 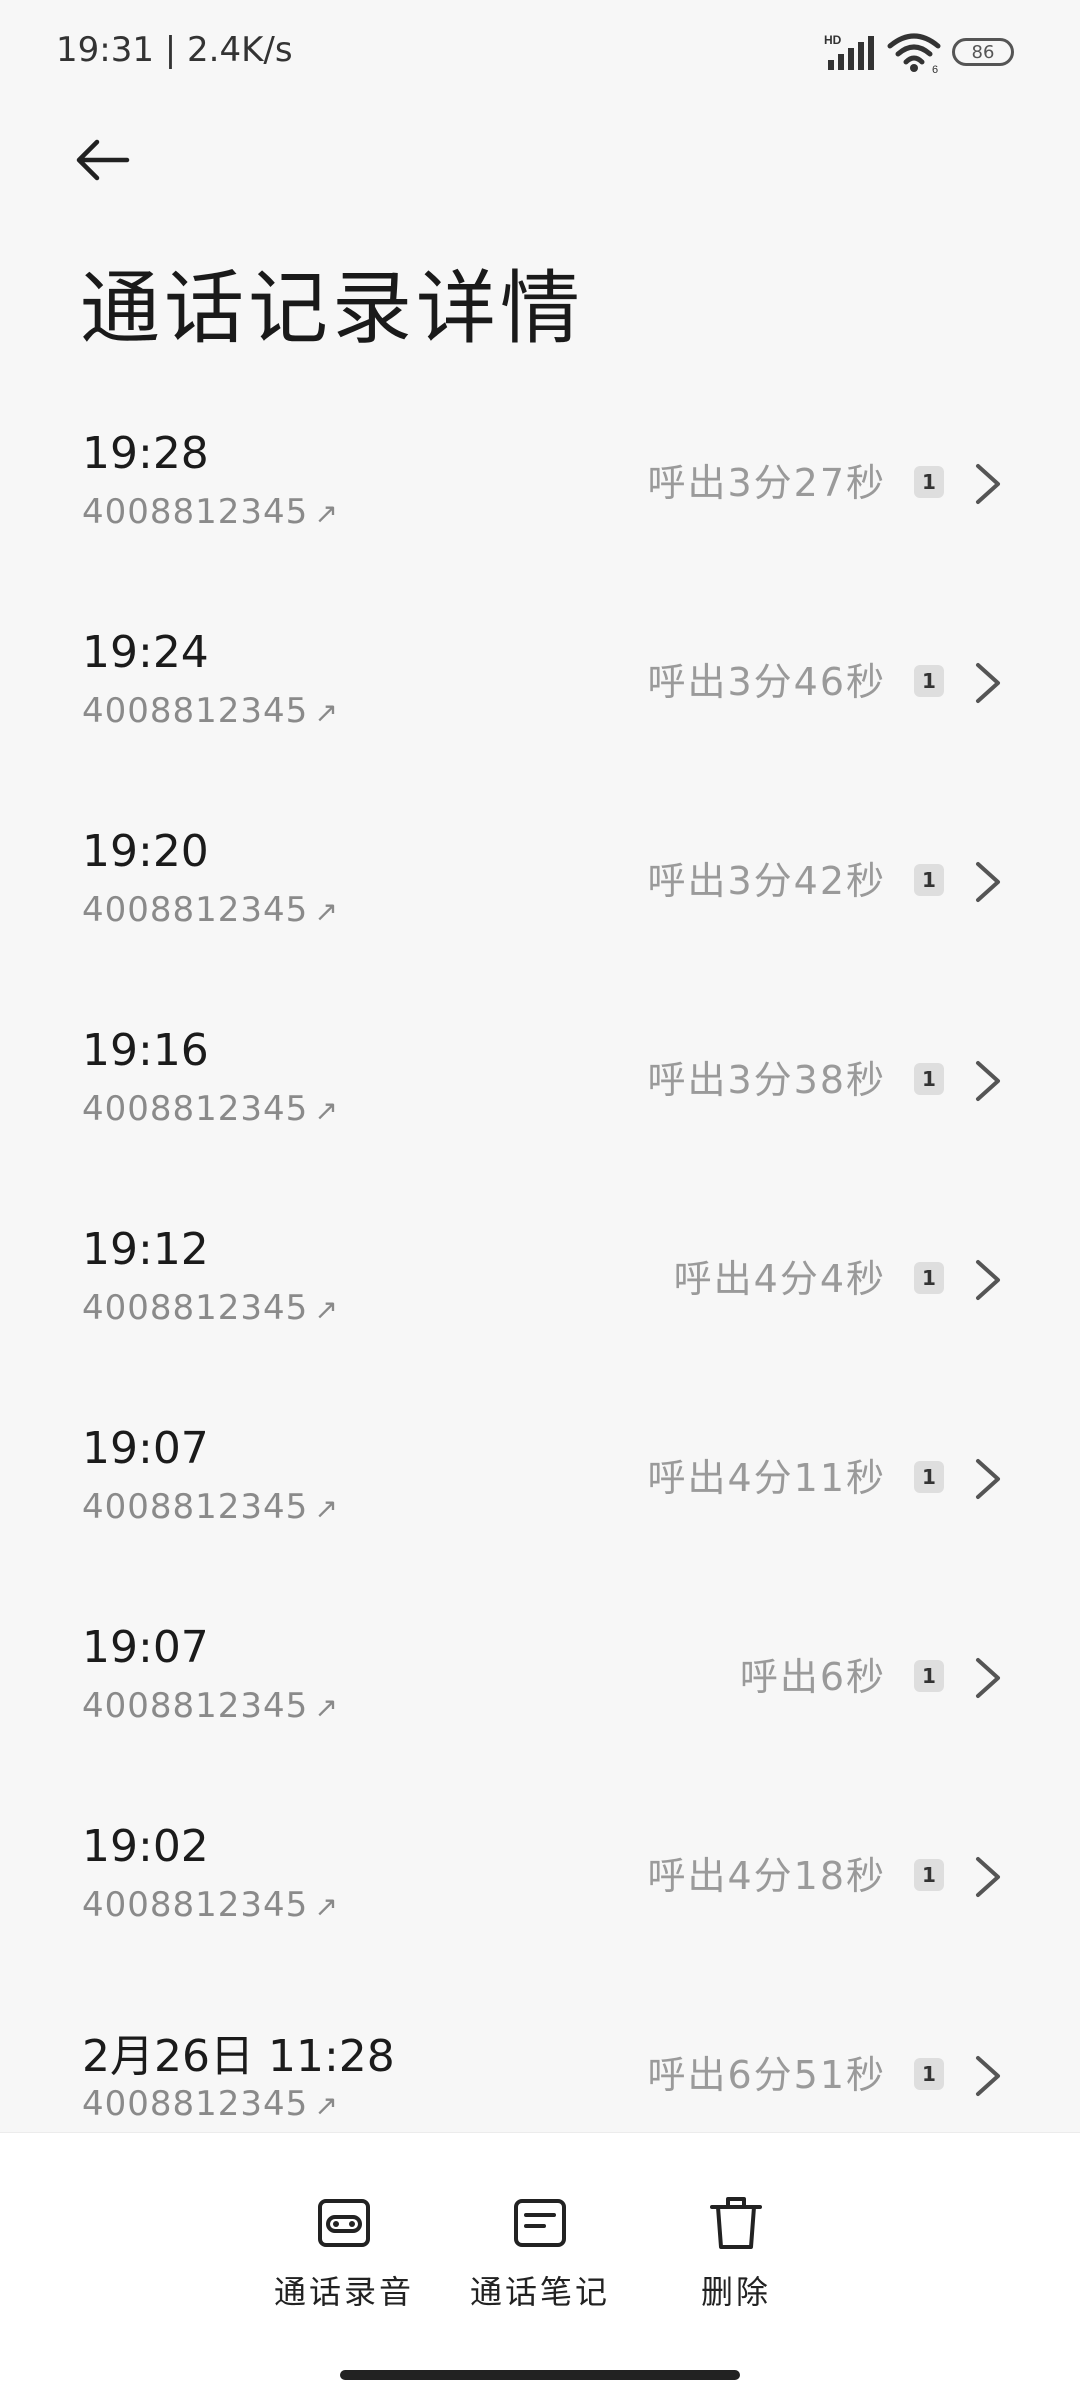 What do you see at coordinates (540, 1096) in the screenshot?
I see `call-row: 19:16 4008812345 ↗ 呼出3分38秒 1` at bounding box center [540, 1096].